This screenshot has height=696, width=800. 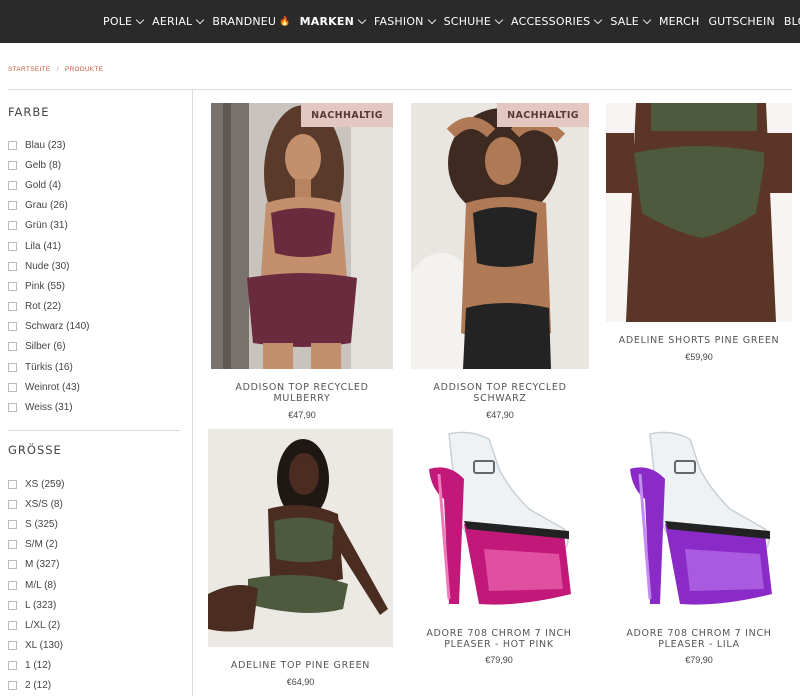 I want to click on product-name: ADELINE TOP PINE GREEN, so click(x=300, y=665).